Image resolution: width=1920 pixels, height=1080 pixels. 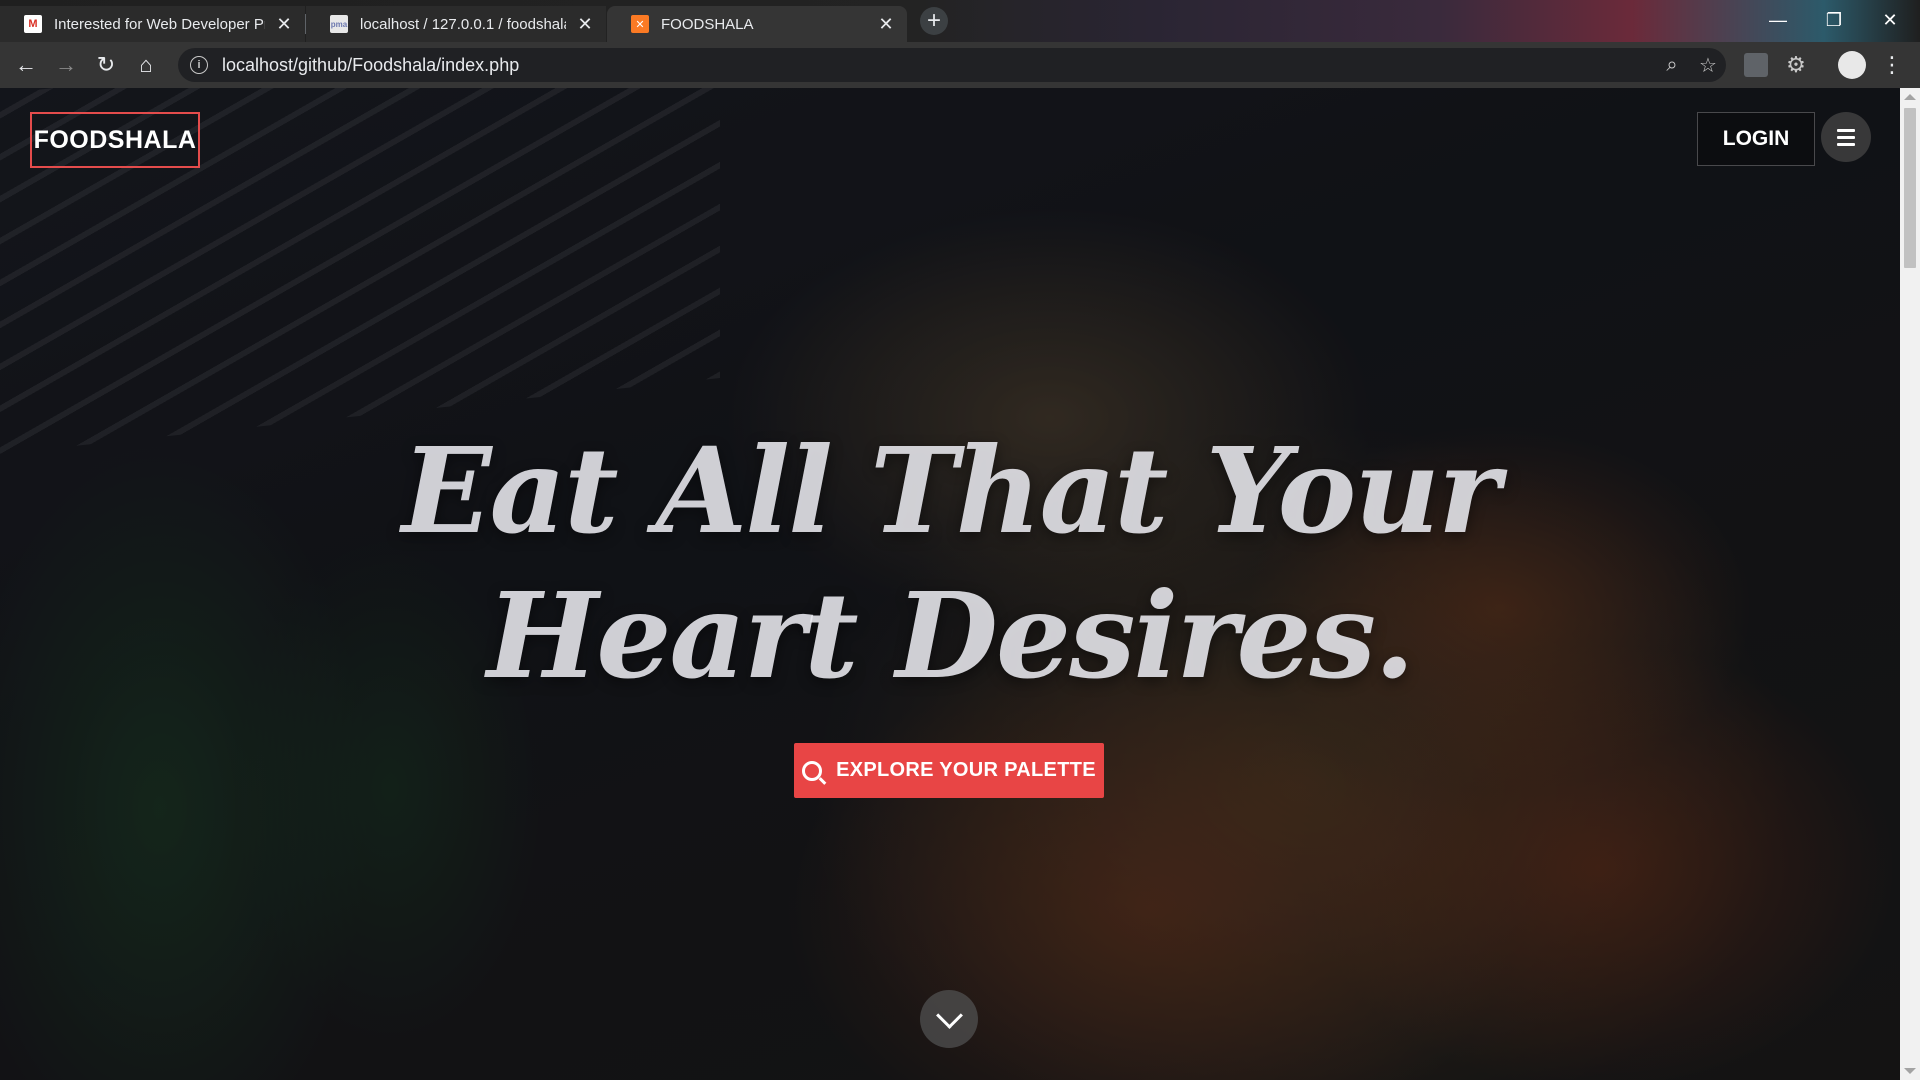 I want to click on tab-foodshala: ✕ FOODSHALA ✕, so click(x=757, y=24).